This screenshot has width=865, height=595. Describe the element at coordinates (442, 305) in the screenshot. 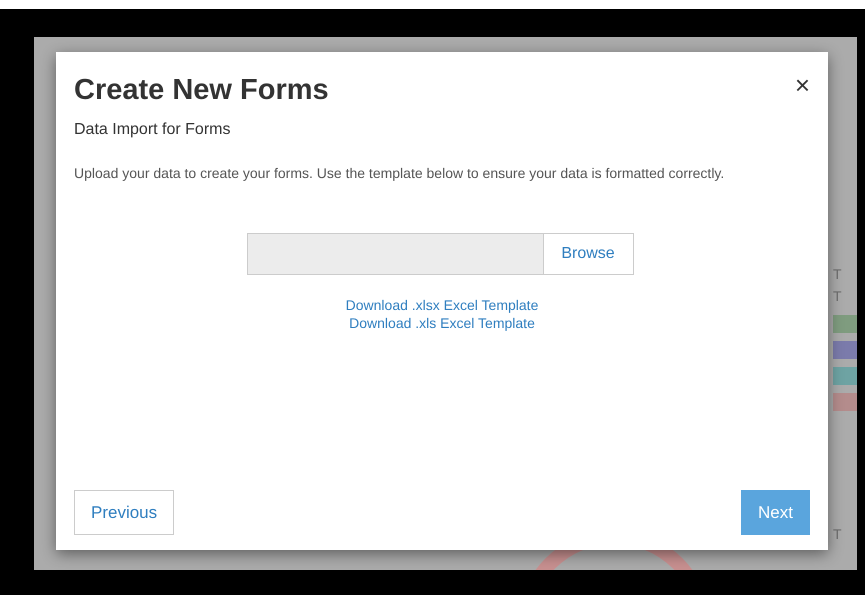

I see `download-link: Download .xlsx Excel Template` at that location.